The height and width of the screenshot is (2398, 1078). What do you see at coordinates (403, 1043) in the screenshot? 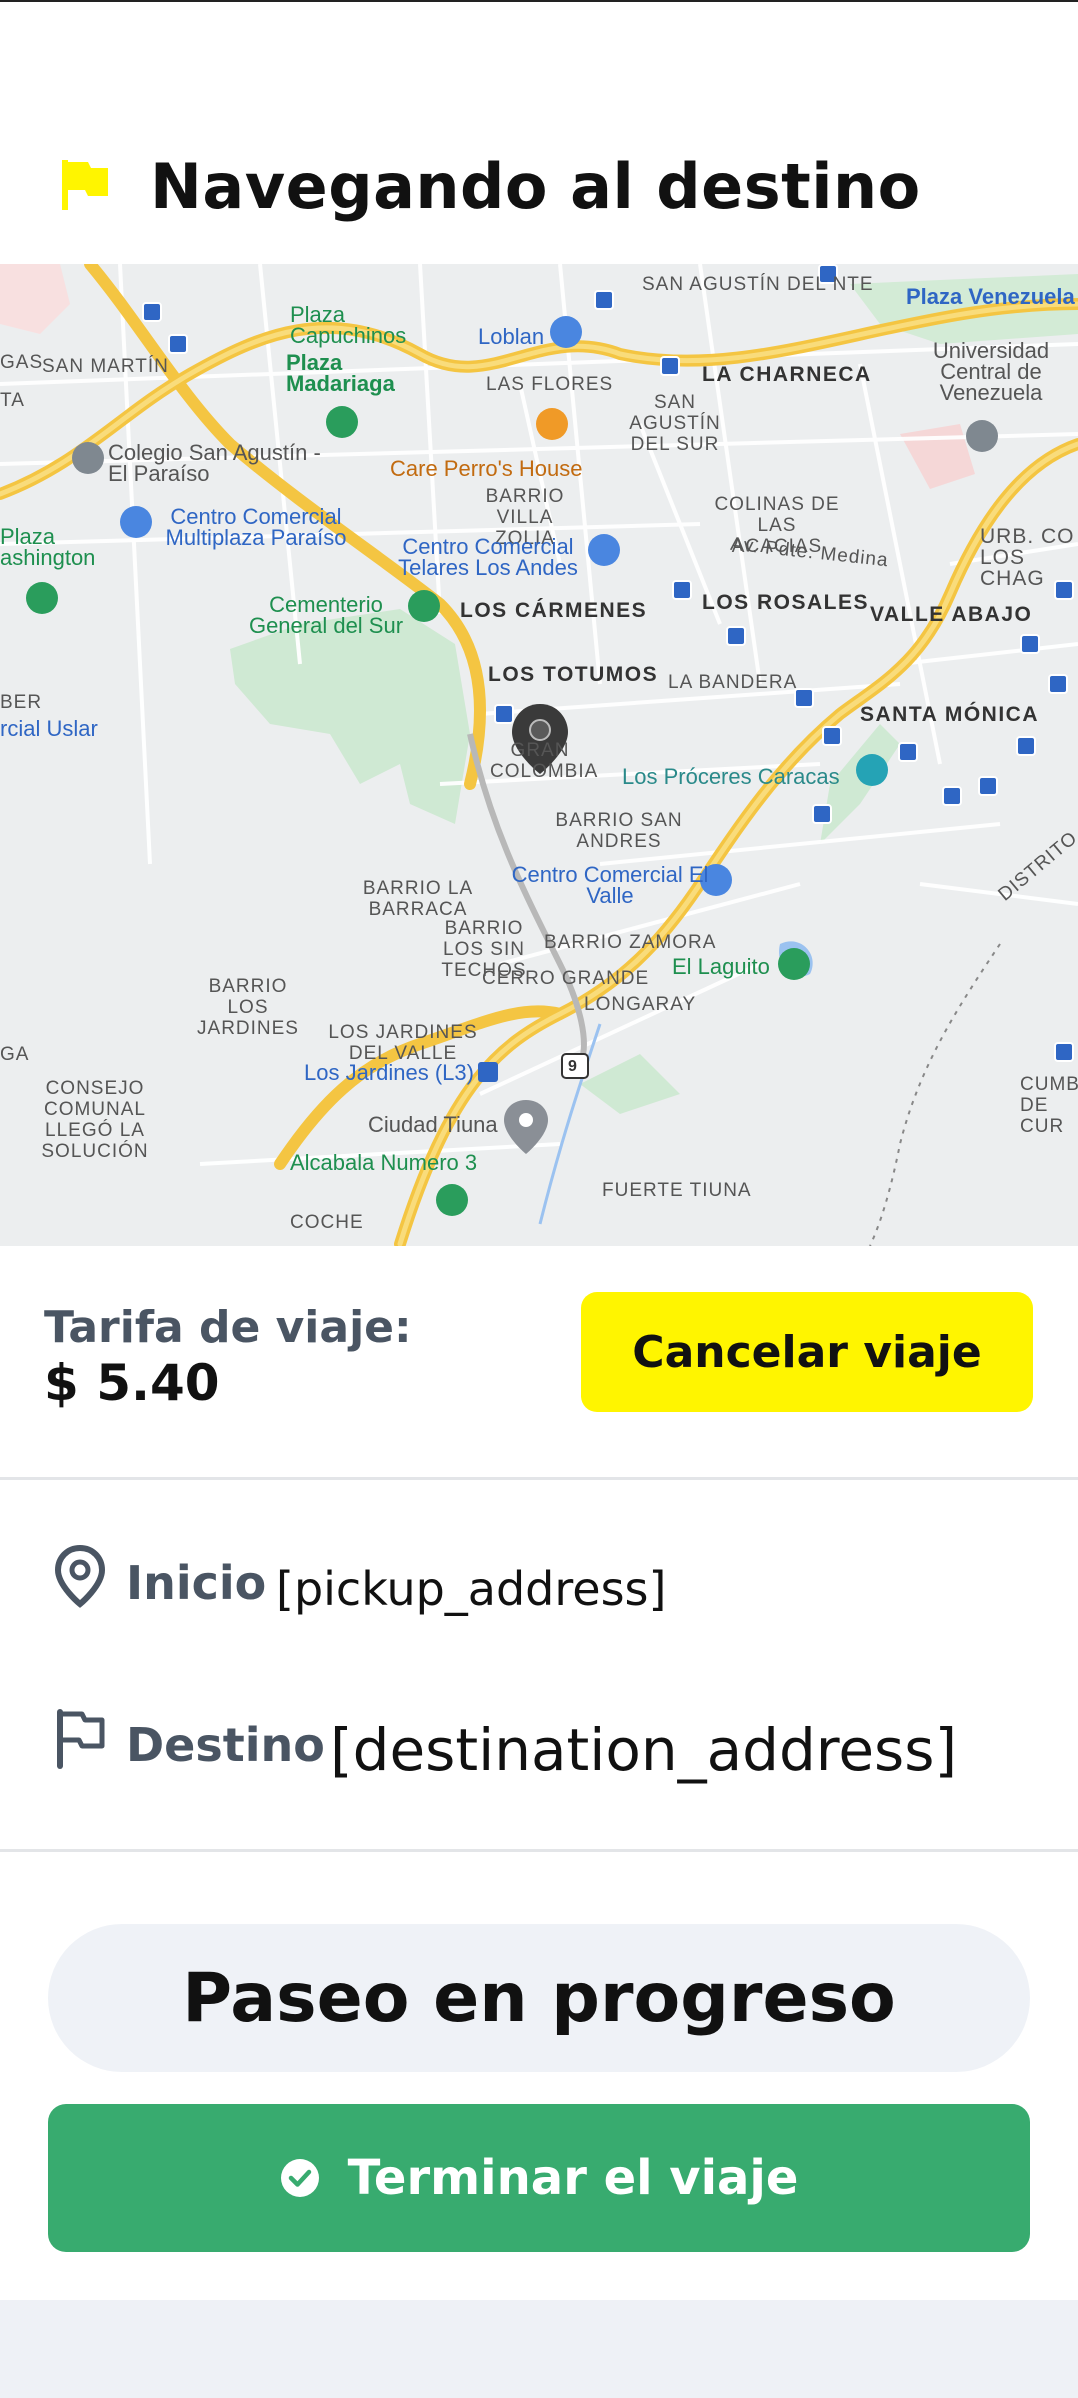
I see `map-label: LOS JARDINES DEL VALLE` at bounding box center [403, 1043].